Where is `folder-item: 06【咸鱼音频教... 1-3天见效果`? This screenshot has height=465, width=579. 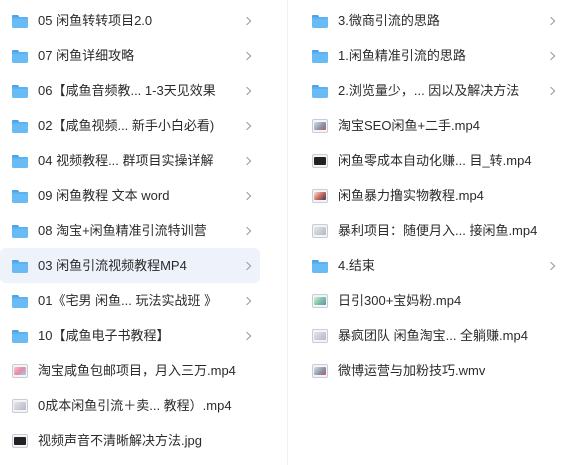
folder-item: 06【咸鱼音频教... 1-3天见效果 is located at coordinates (130, 90).